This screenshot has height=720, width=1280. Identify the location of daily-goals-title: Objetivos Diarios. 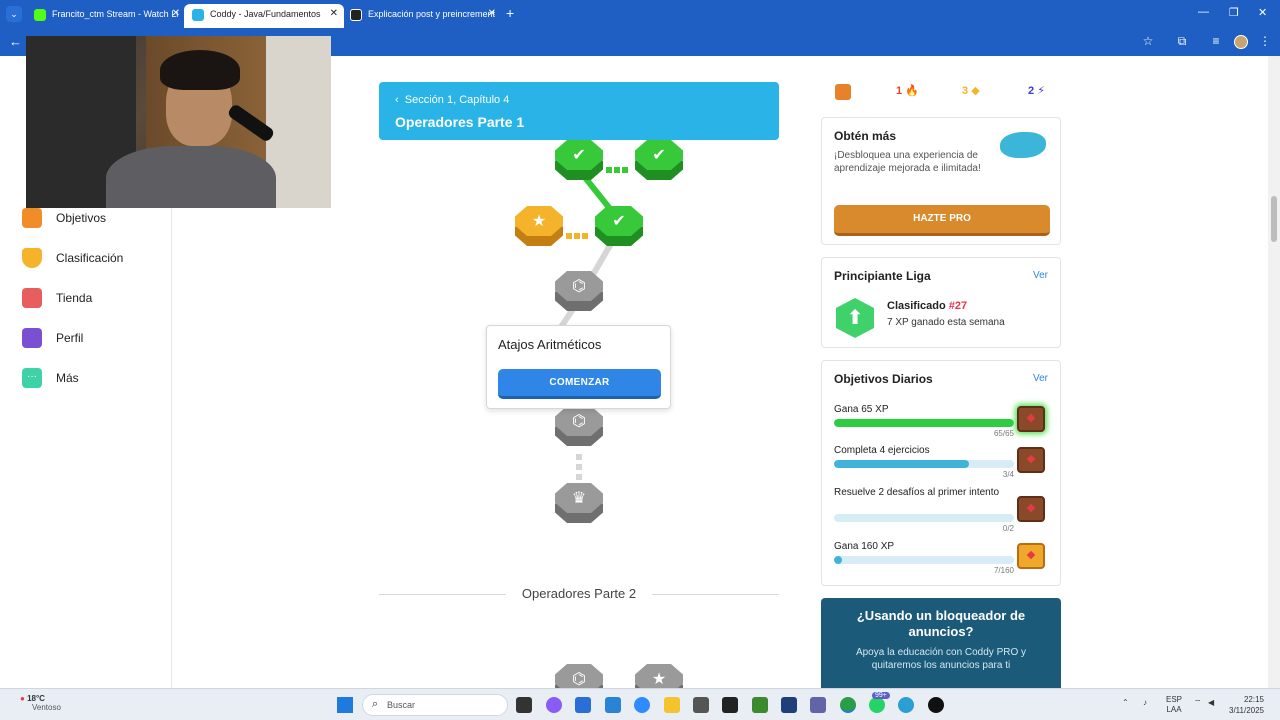
(883, 379).